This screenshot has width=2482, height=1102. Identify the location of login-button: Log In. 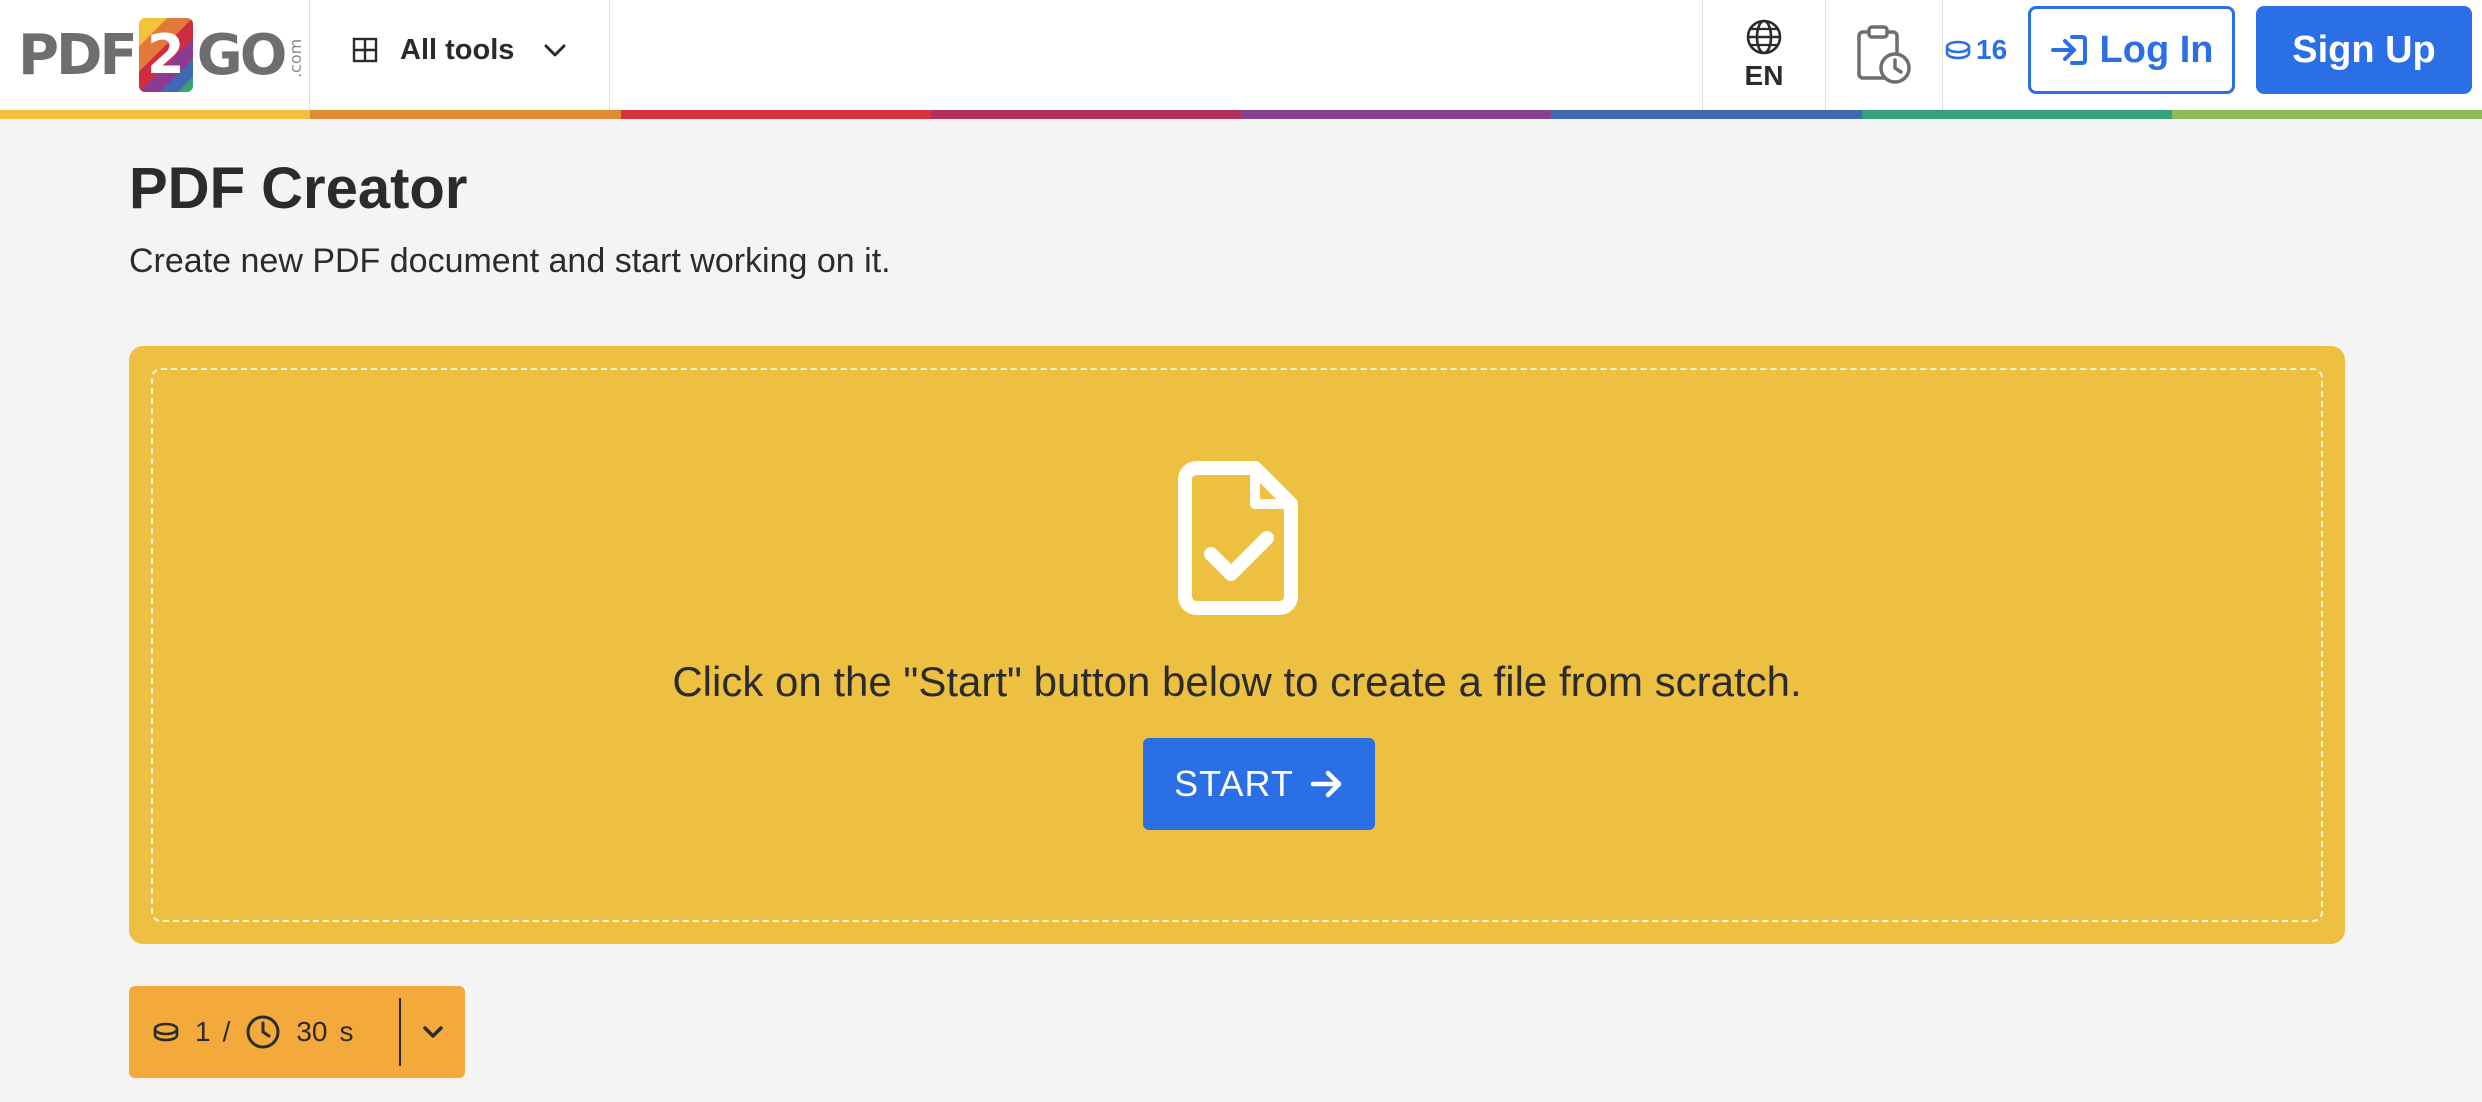
(2131, 50).